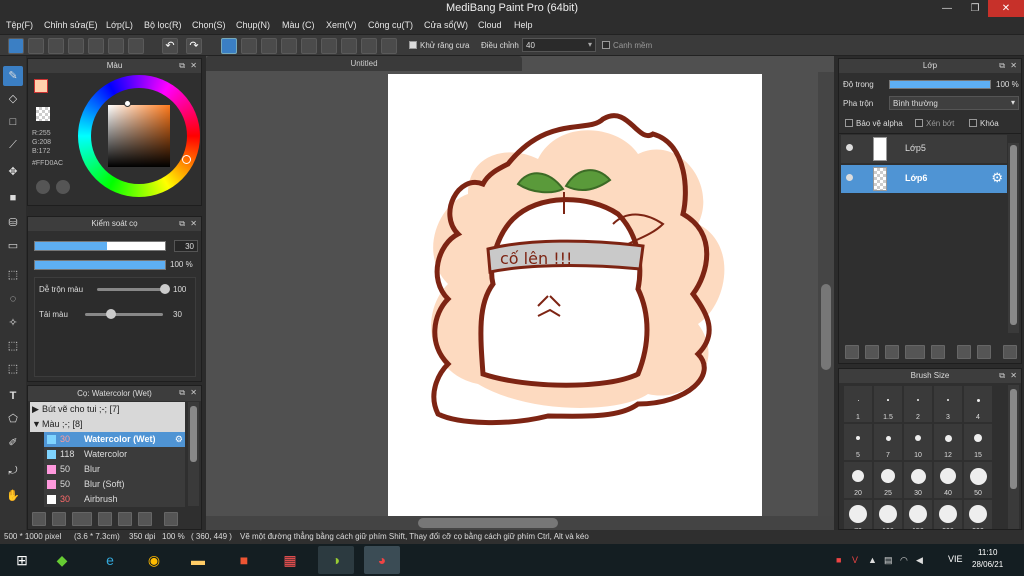 The image size is (1024, 576). What do you see at coordinates (13, 76) in the screenshot?
I see `brush-tool-icon: ✎` at bounding box center [13, 76].